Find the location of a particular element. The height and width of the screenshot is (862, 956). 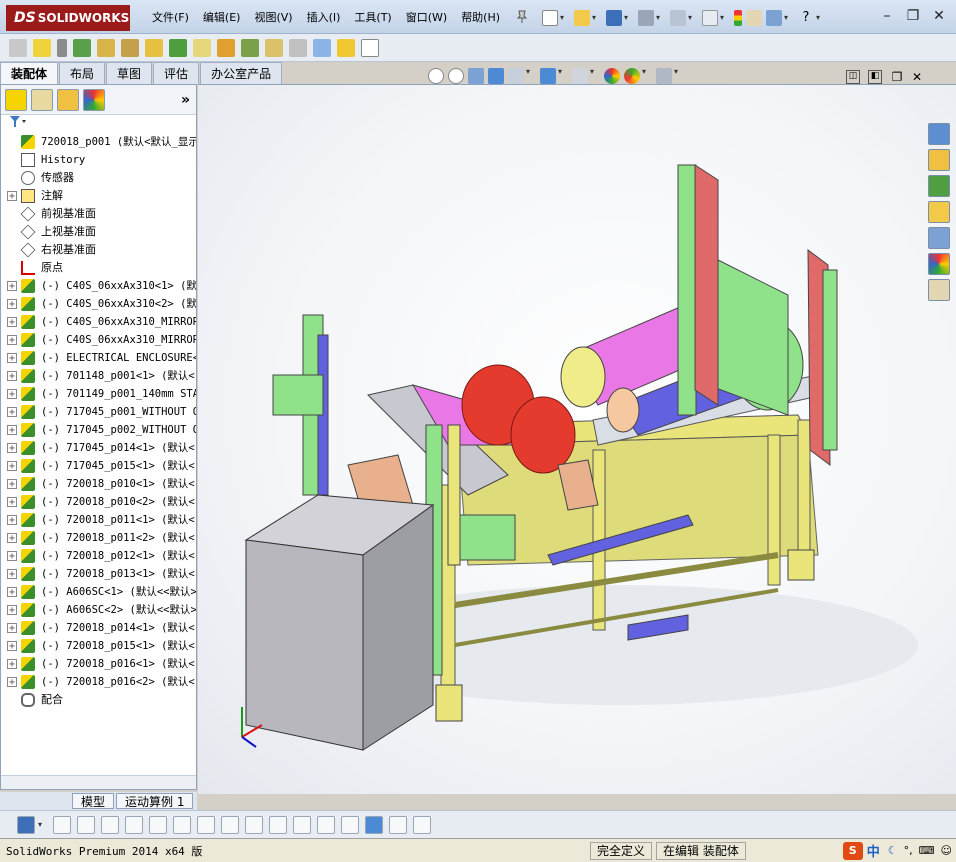

save-icon is located at coordinates (26, 824).